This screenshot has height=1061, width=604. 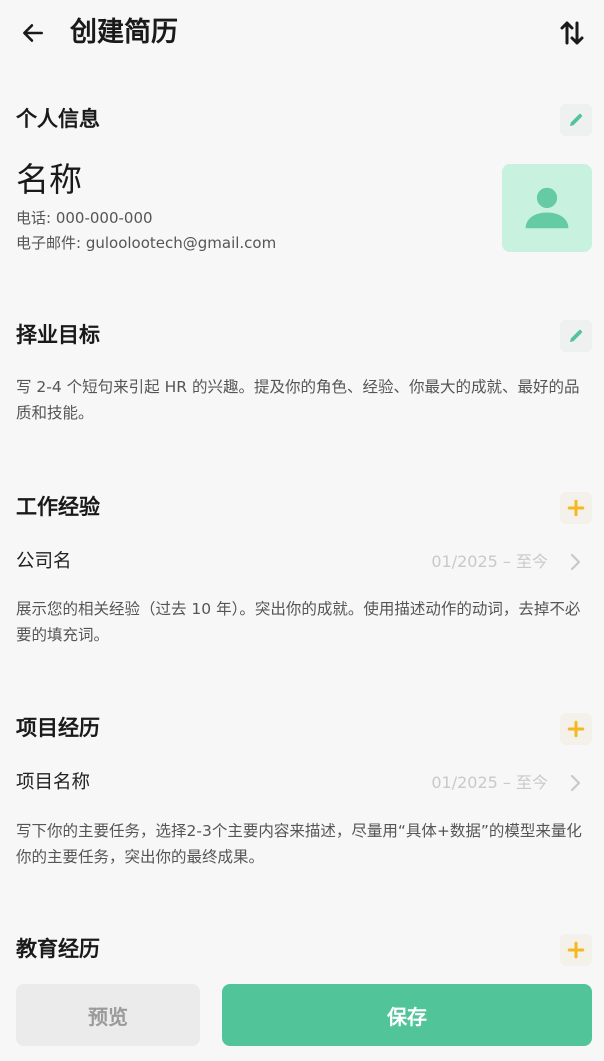 I want to click on edit-objective-button, so click(x=576, y=336).